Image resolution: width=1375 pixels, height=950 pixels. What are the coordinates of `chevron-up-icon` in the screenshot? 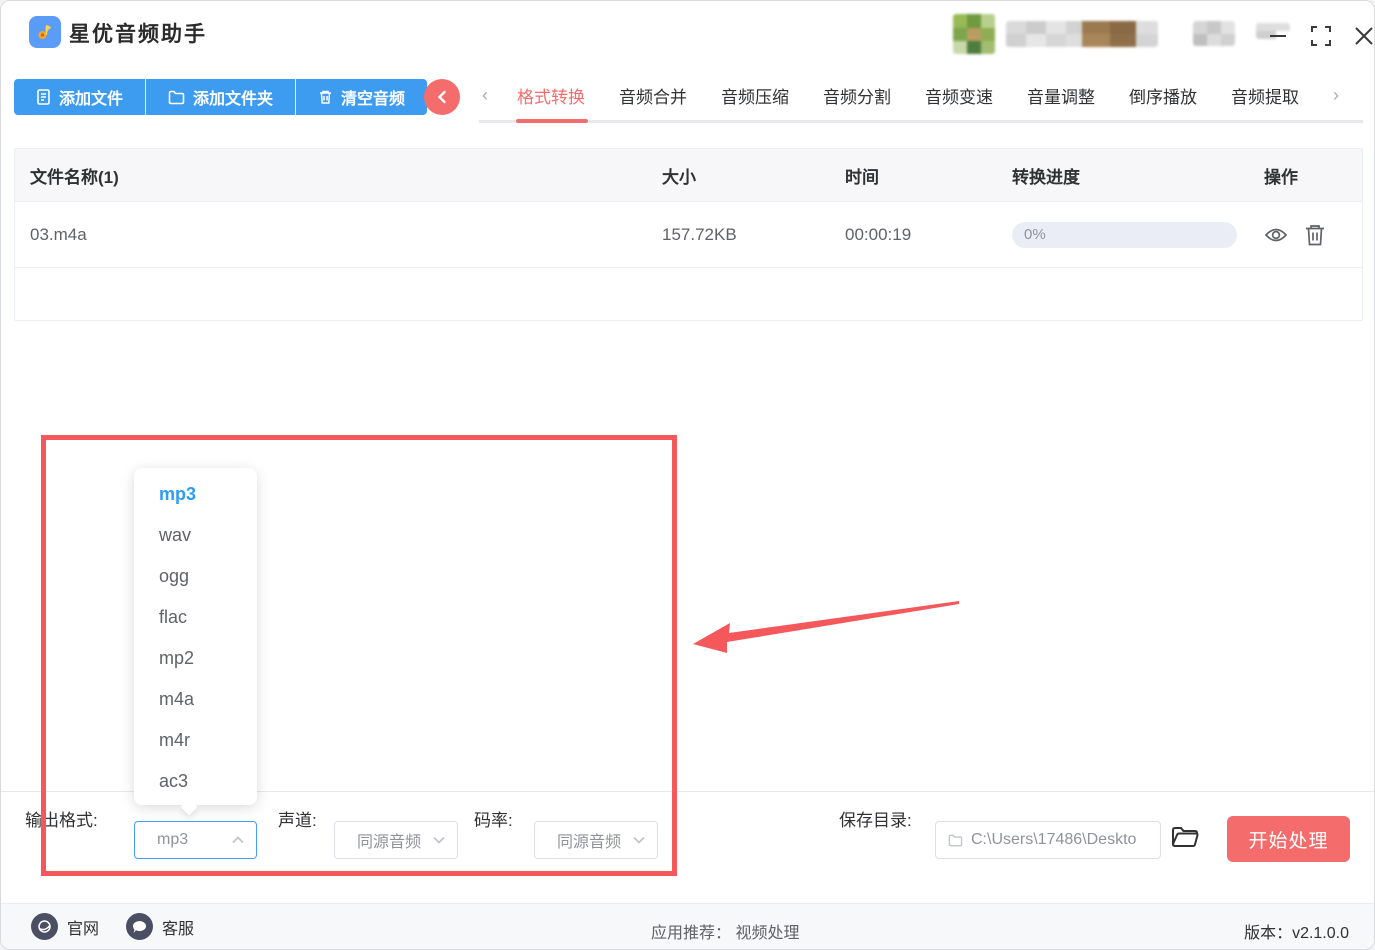 It's located at (238, 840).